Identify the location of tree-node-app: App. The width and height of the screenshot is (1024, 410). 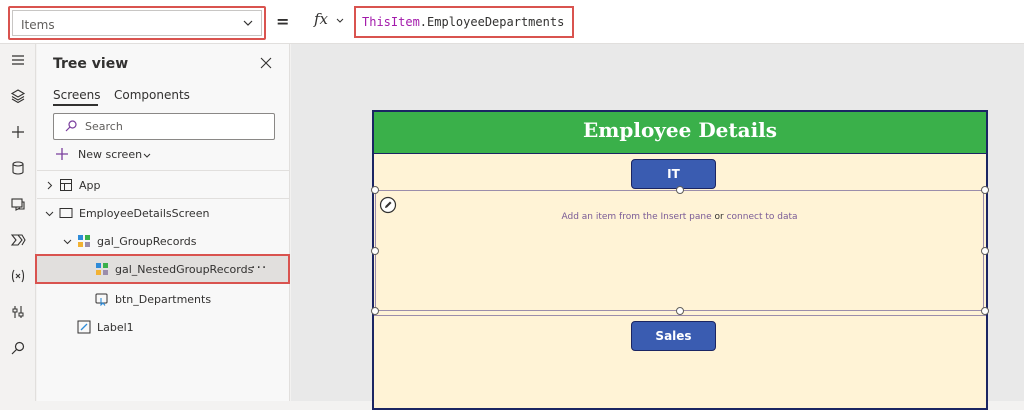
(163, 185).